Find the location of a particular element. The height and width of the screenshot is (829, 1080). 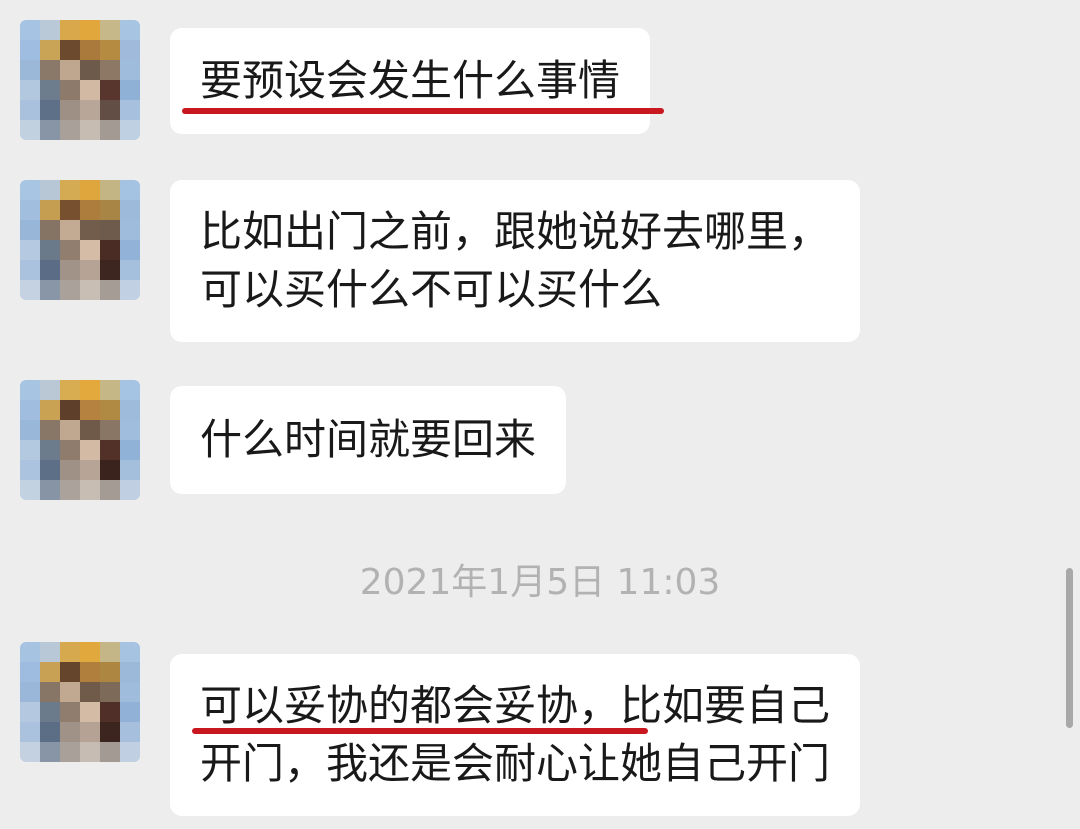

message-bubble: 要预设会发生什么事情 is located at coordinates (410, 81).